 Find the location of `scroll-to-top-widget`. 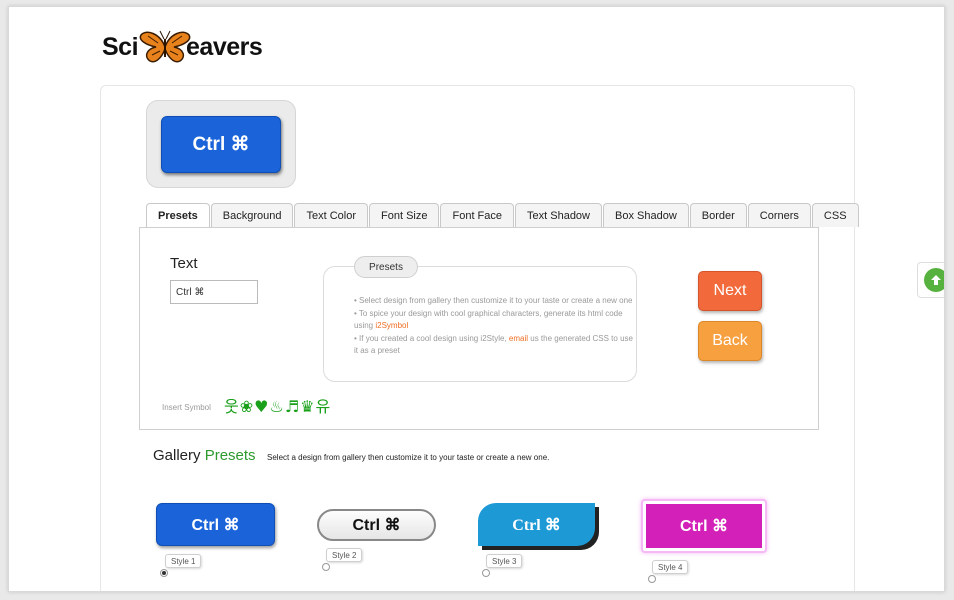

scroll-to-top-widget is located at coordinates (930, 280).